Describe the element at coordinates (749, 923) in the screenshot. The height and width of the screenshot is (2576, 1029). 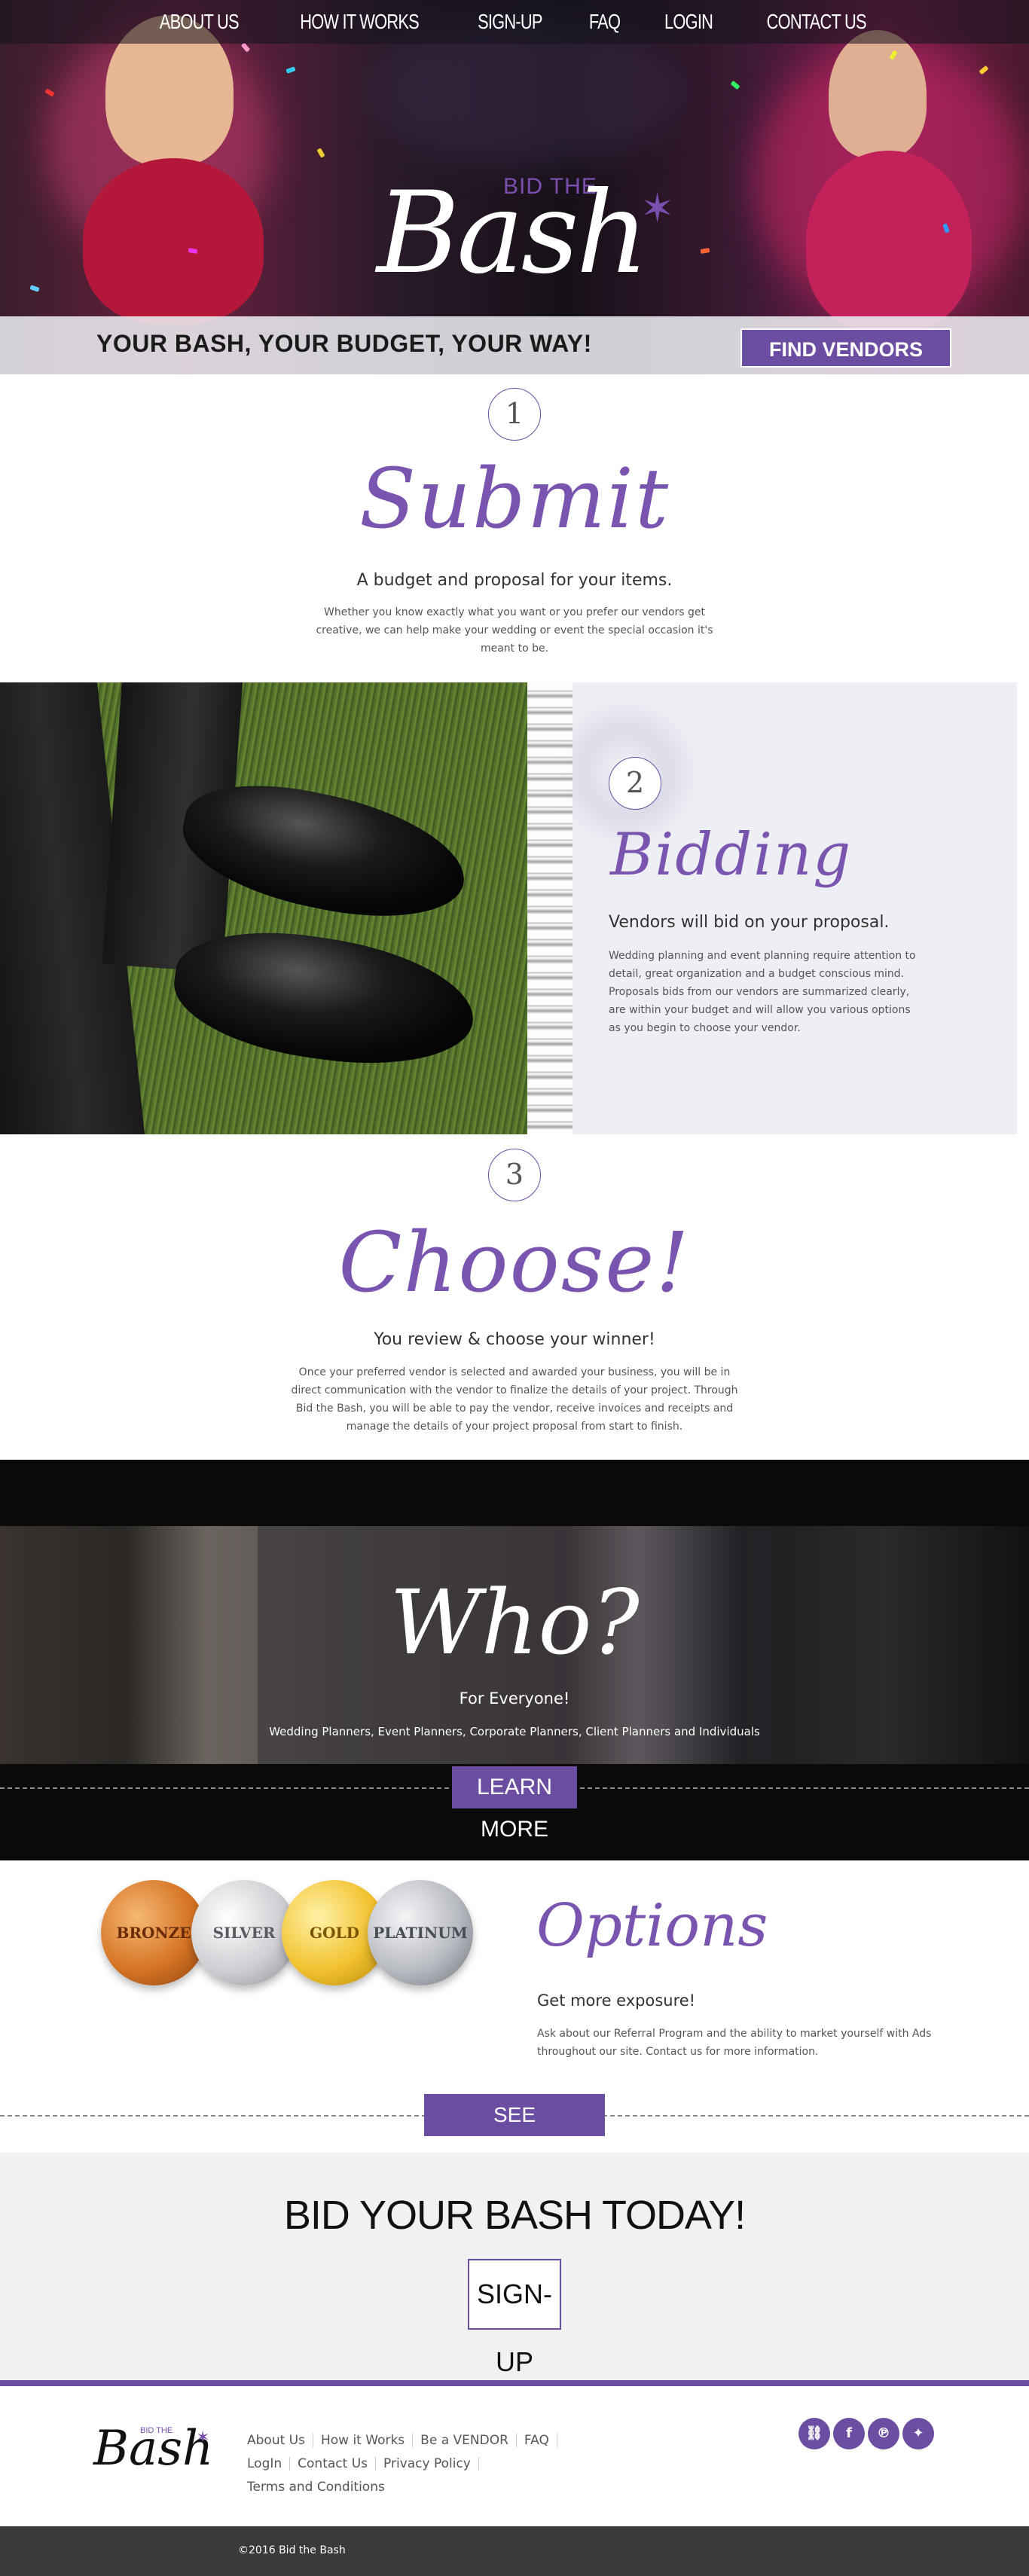
I see `step-subtitle-bidding: Vendors will bid on your proposal.` at that location.